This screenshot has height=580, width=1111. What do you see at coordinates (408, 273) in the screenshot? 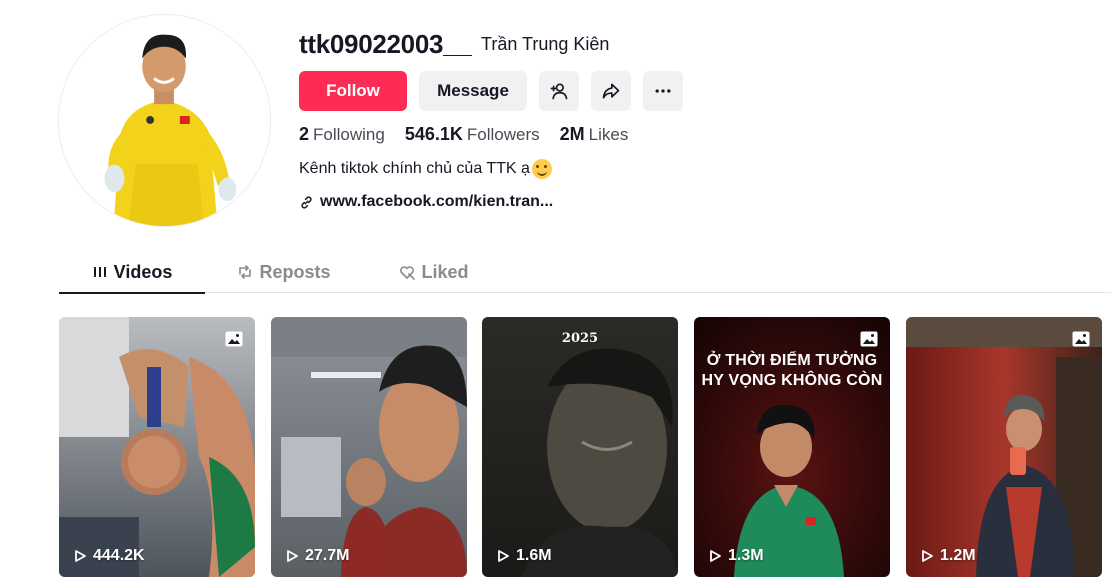
I see `liked-hidden-icon` at bounding box center [408, 273].